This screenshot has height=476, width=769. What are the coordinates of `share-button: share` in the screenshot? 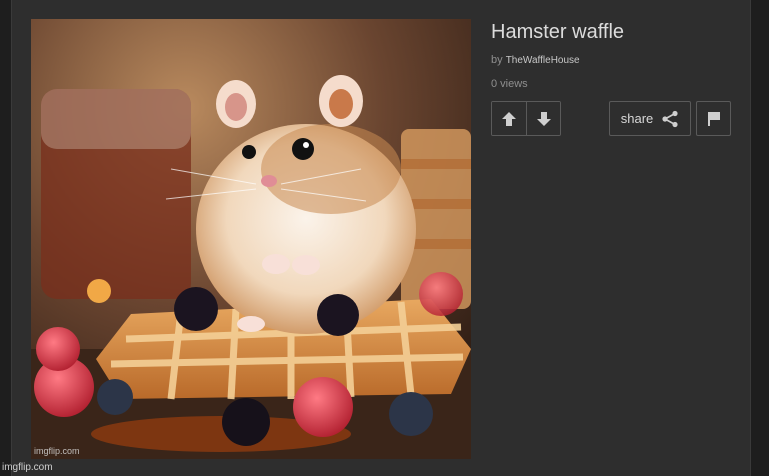 It's located at (650, 118).